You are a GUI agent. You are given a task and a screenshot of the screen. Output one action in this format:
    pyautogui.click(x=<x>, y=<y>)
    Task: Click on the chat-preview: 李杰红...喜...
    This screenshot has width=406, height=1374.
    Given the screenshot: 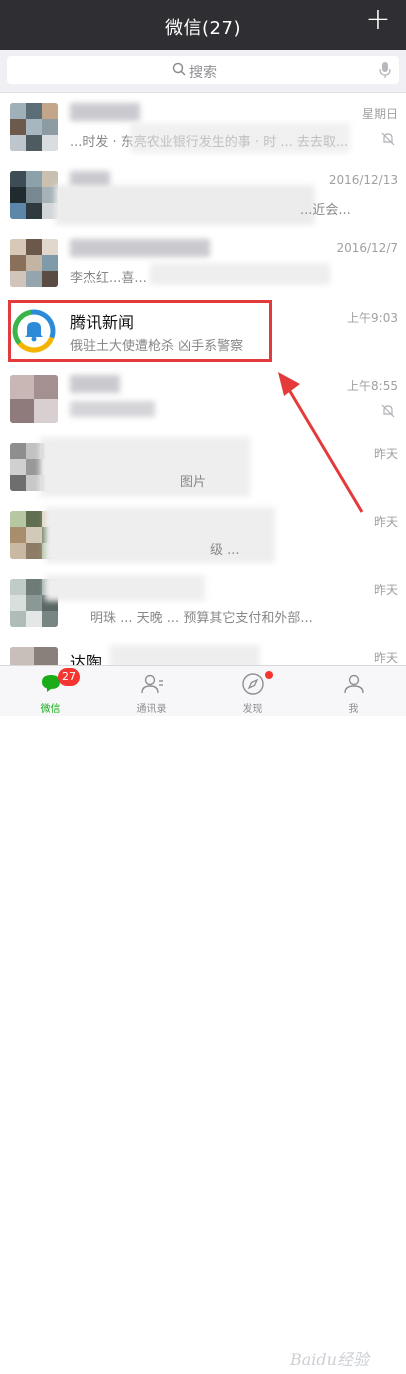 What is the action you would take?
    pyautogui.click(x=108, y=278)
    